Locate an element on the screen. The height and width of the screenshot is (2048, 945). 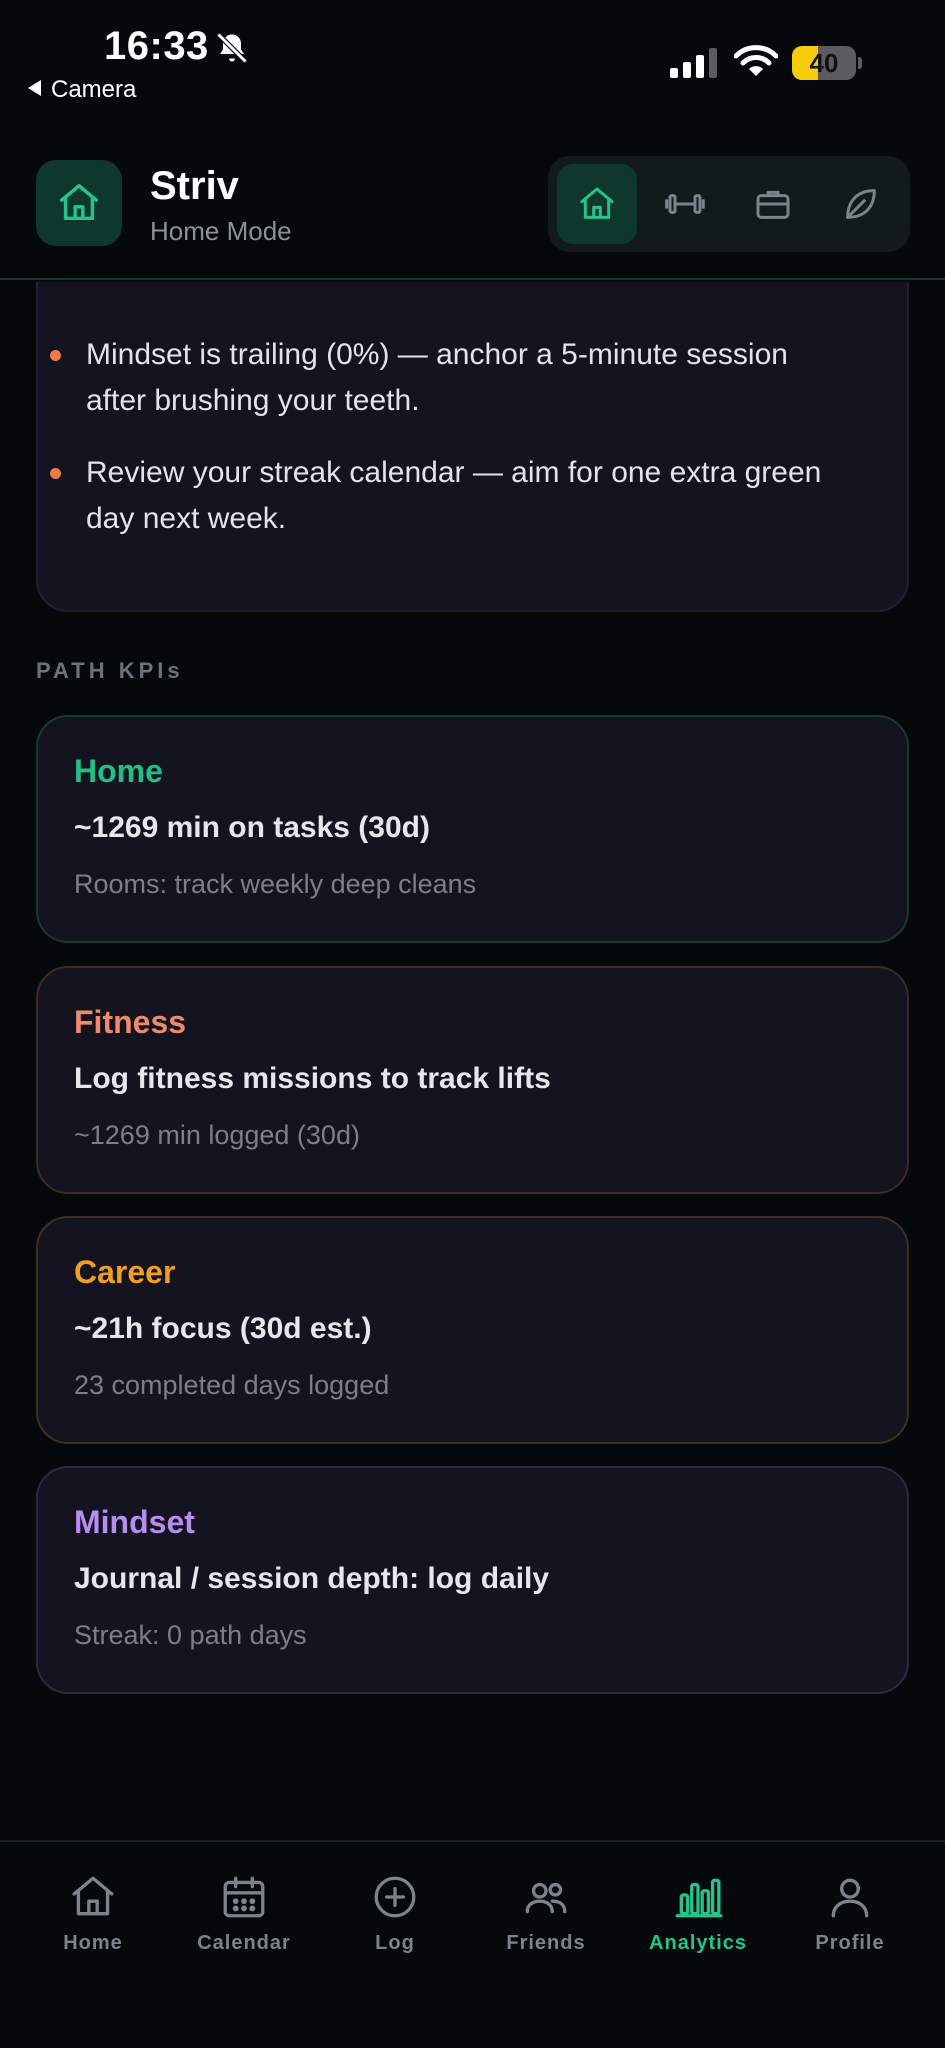
battery-tip is located at coordinates (860, 63).